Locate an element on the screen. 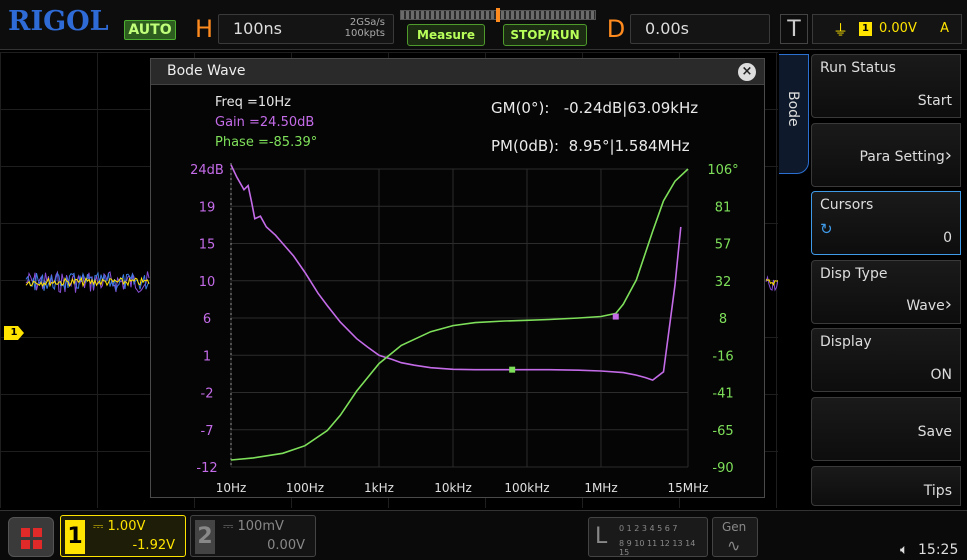 Image resolution: width=967 pixels, height=560 pixels. x-tick-label: 100kHz is located at coordinates (526, 488).